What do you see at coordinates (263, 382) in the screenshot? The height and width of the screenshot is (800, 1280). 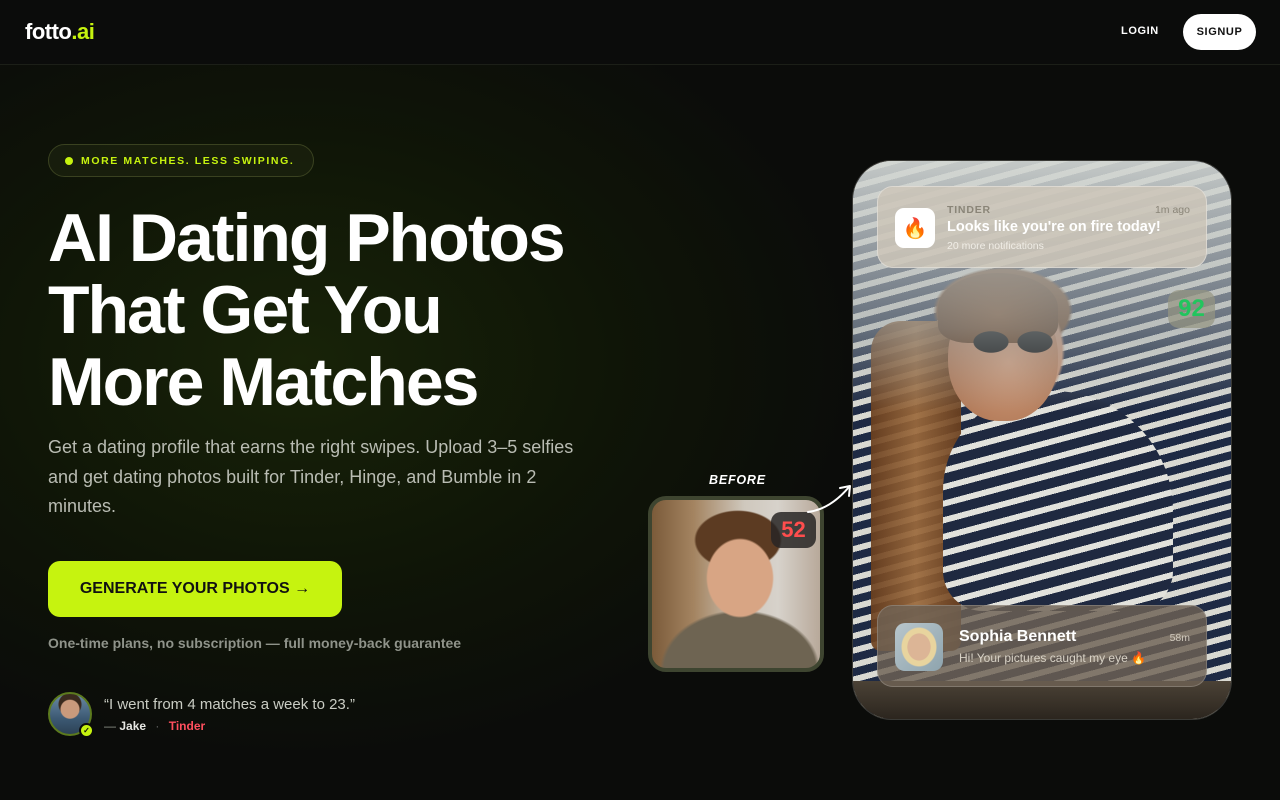 I see `headline-line-3: More Matches` at bounding box center [263, 382].